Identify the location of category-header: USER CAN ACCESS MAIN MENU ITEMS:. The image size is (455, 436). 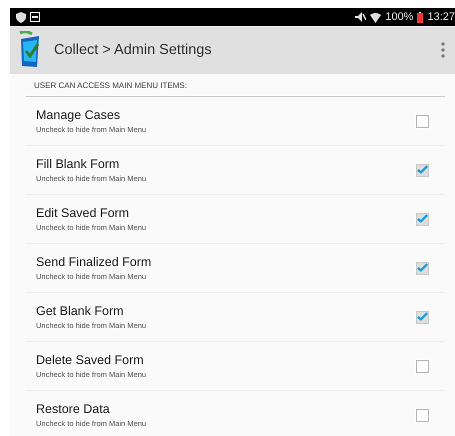
(235, 85).